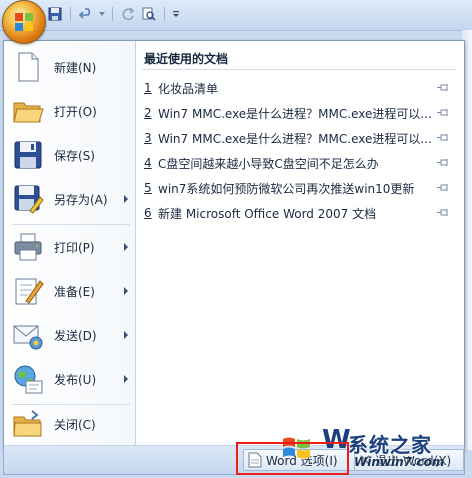 This screenshot has height=478, width=472. Describe the element at coordinates (148, 163) in the screenshot. I see `recent-document-number: 4` at that location.